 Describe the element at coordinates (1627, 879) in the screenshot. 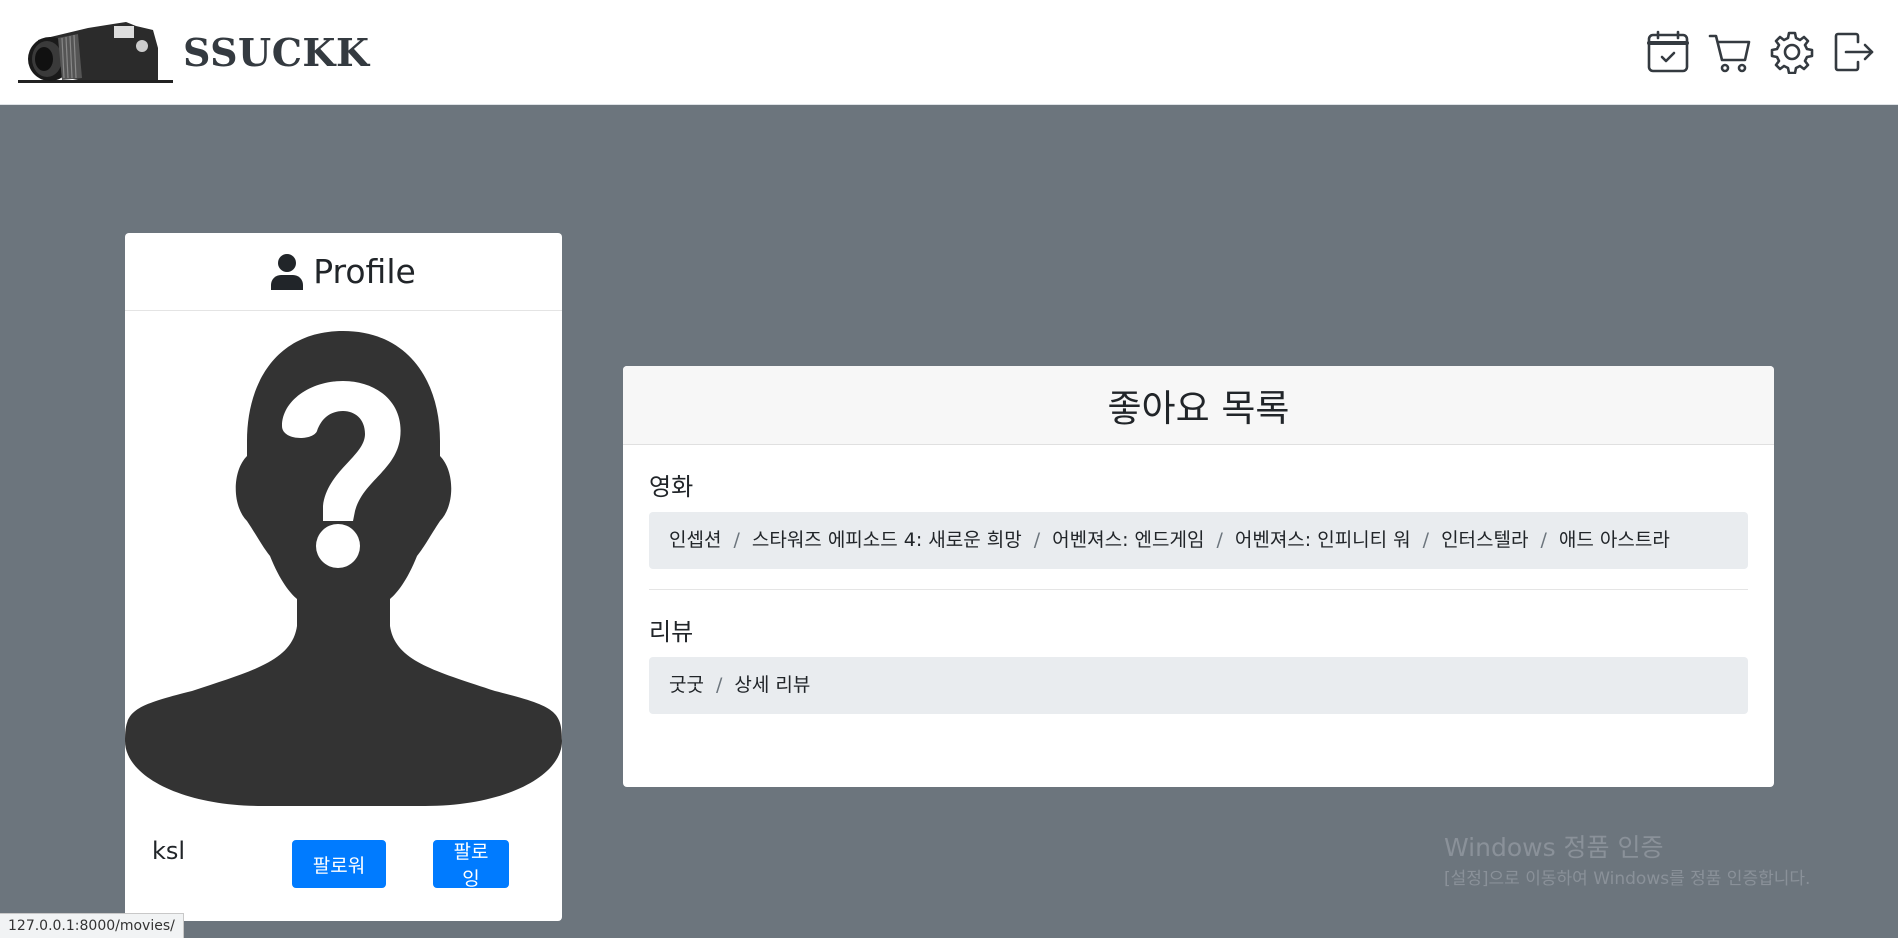

I see `watermark-subtitle: [설정]으로 이동하여 Windows를 정품 인증합니다.` at that location.